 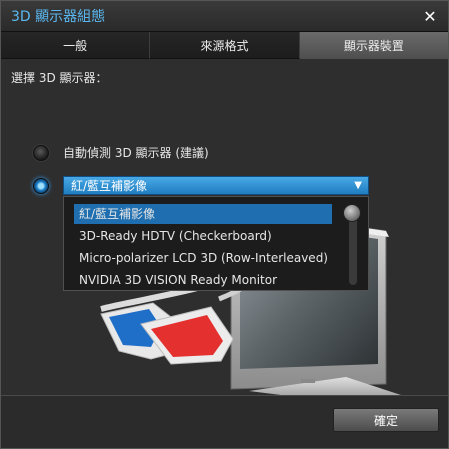 What do you see at coordinates (203, 214) in the screenshot?
I see `dropdown-option-anaglyph: 紅/藍互補影像` at bounding box center [203, 214].